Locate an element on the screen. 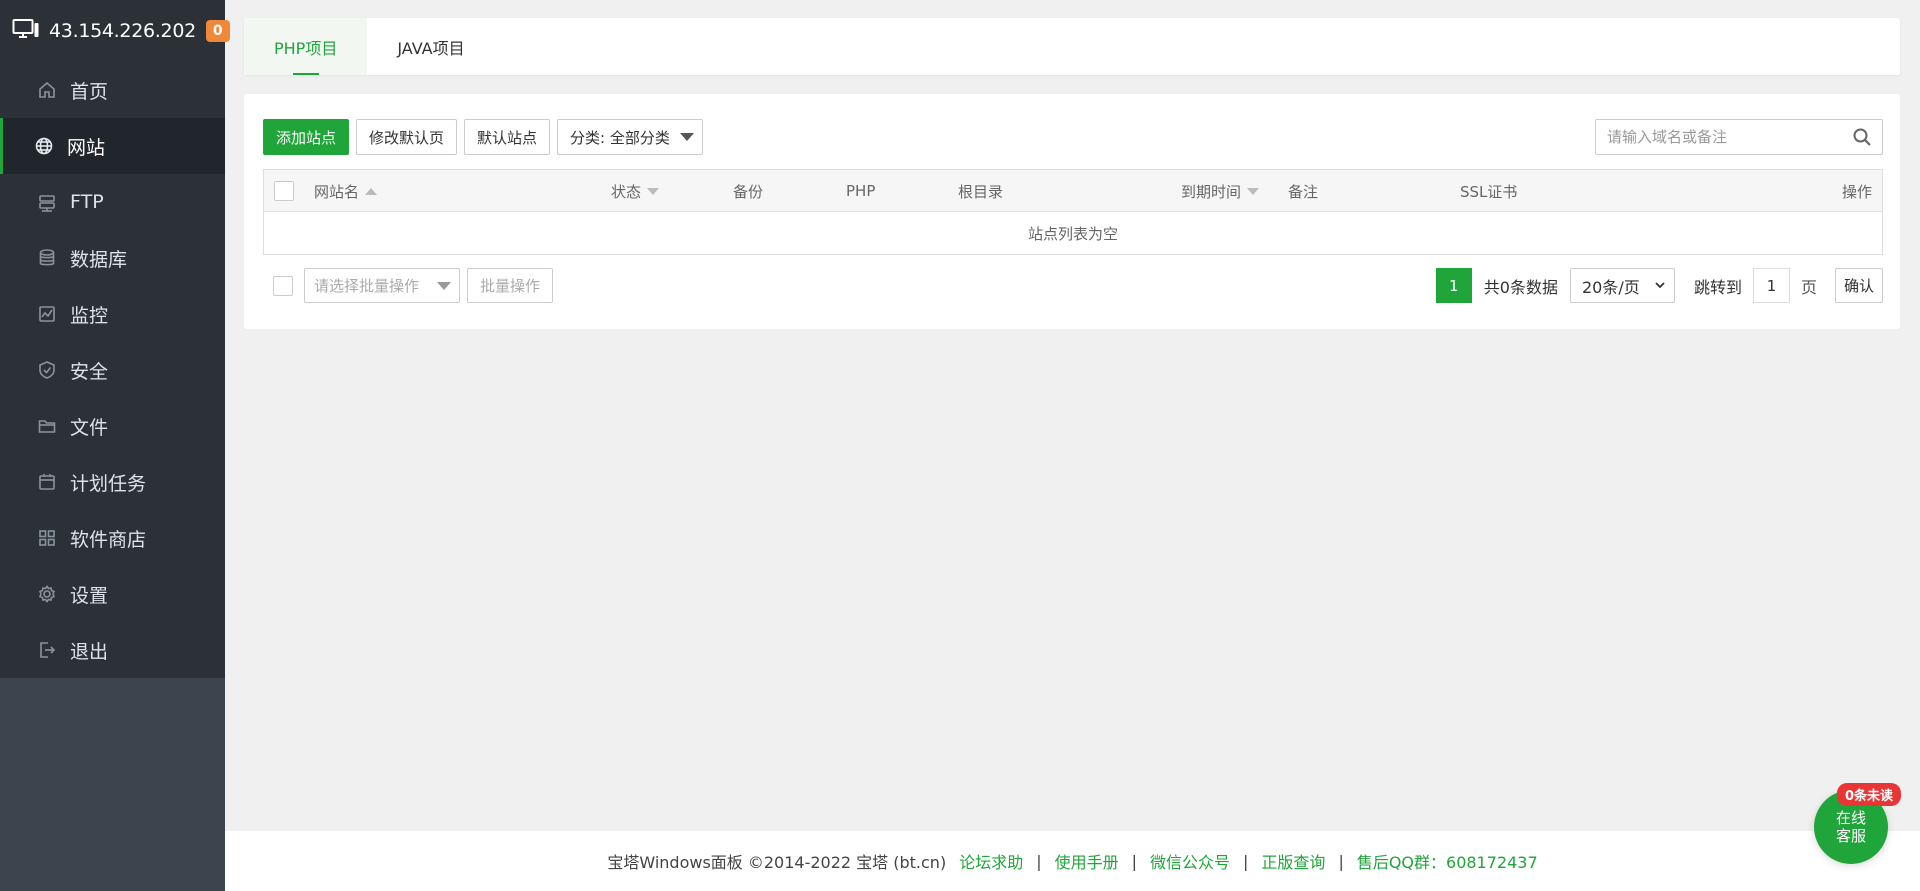 The height and width of the screenshot is (891, 1920). sidebar-item-label: 软件商店 is located at coordinates (108, 539).